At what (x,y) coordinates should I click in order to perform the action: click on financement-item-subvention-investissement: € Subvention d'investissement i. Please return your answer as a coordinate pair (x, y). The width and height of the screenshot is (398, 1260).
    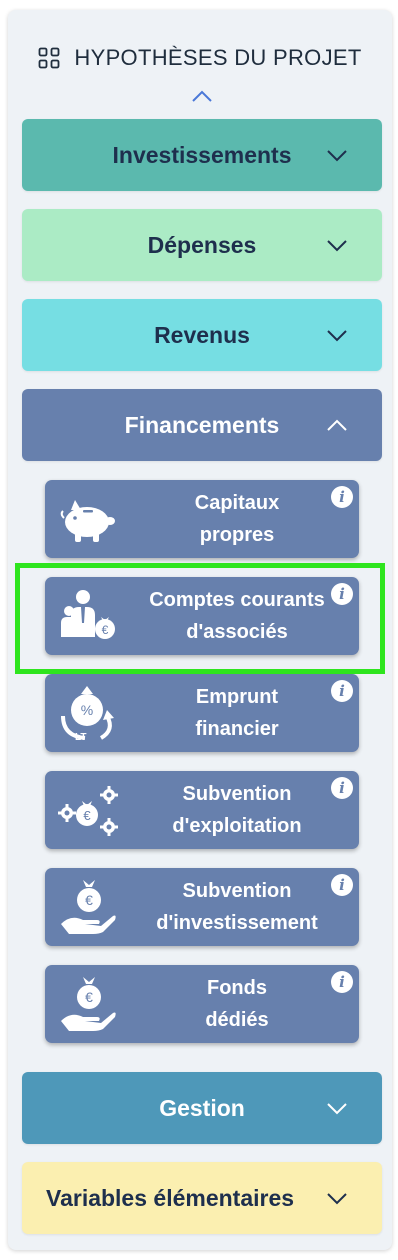
    Looking at the image, I should click on (202, 907).